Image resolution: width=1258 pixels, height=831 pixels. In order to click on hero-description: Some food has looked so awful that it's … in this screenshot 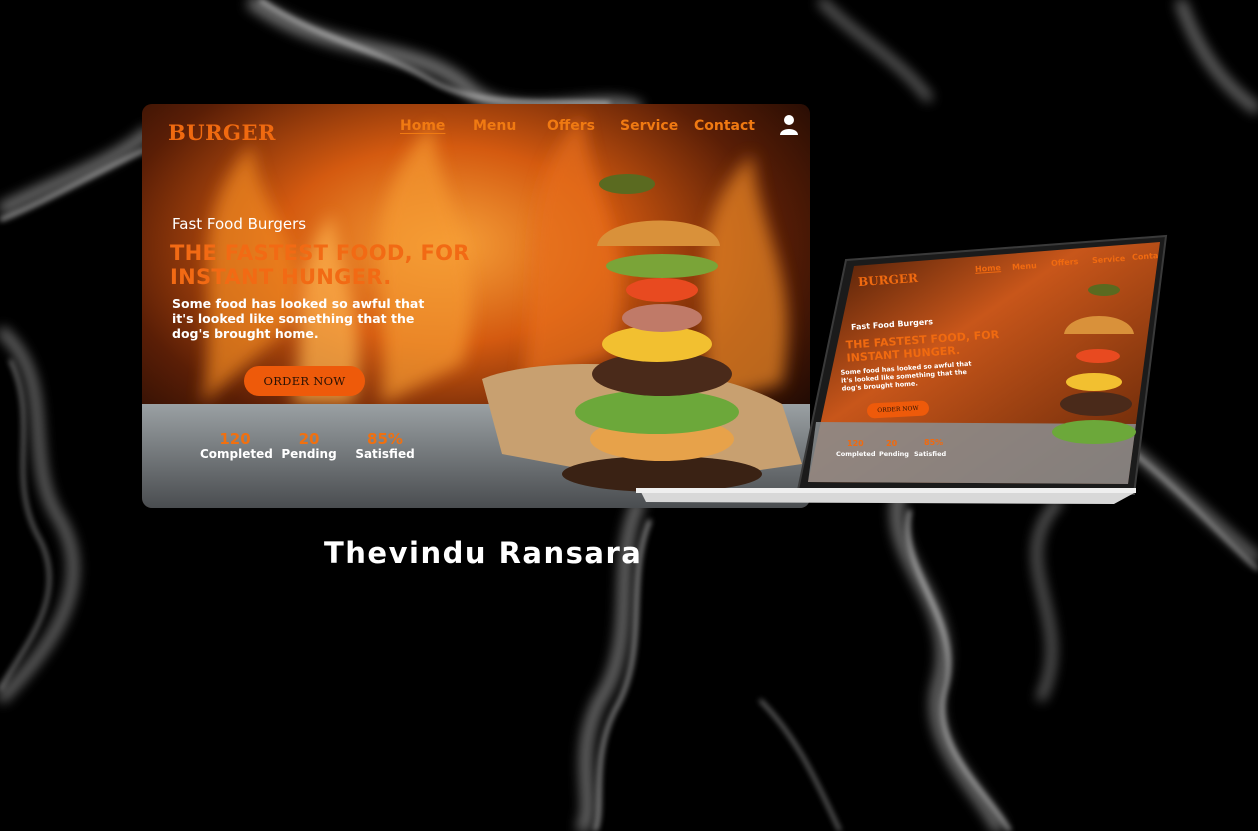, I will do `click(298, 318)`.